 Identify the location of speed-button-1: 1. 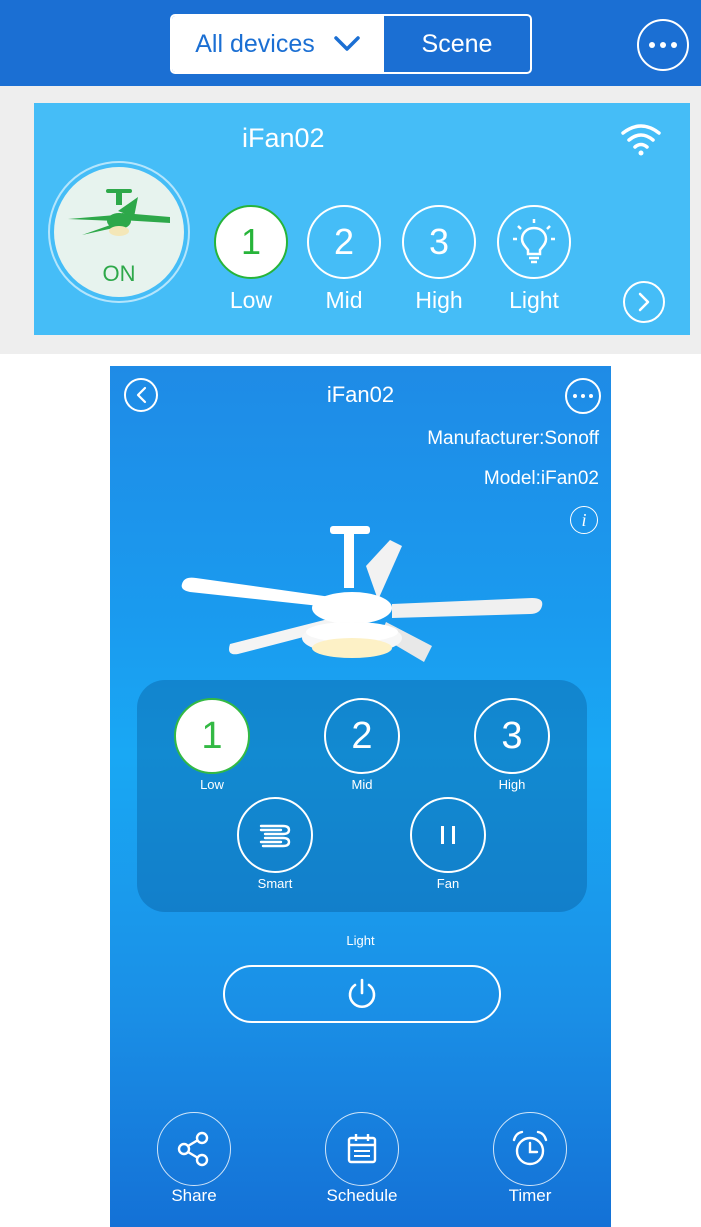
(251, 242).